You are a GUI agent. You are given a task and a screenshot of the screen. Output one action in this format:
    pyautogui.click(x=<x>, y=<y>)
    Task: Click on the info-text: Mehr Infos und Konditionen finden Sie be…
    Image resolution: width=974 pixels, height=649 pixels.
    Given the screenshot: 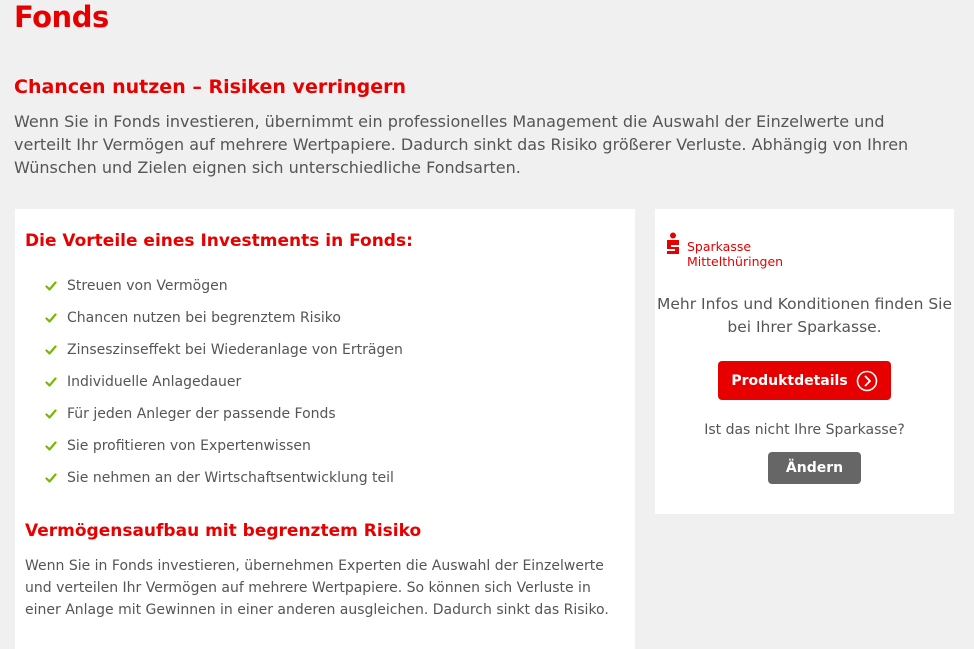 What is the action you would take?
    pyautogui.click(x=804, y=315)
    